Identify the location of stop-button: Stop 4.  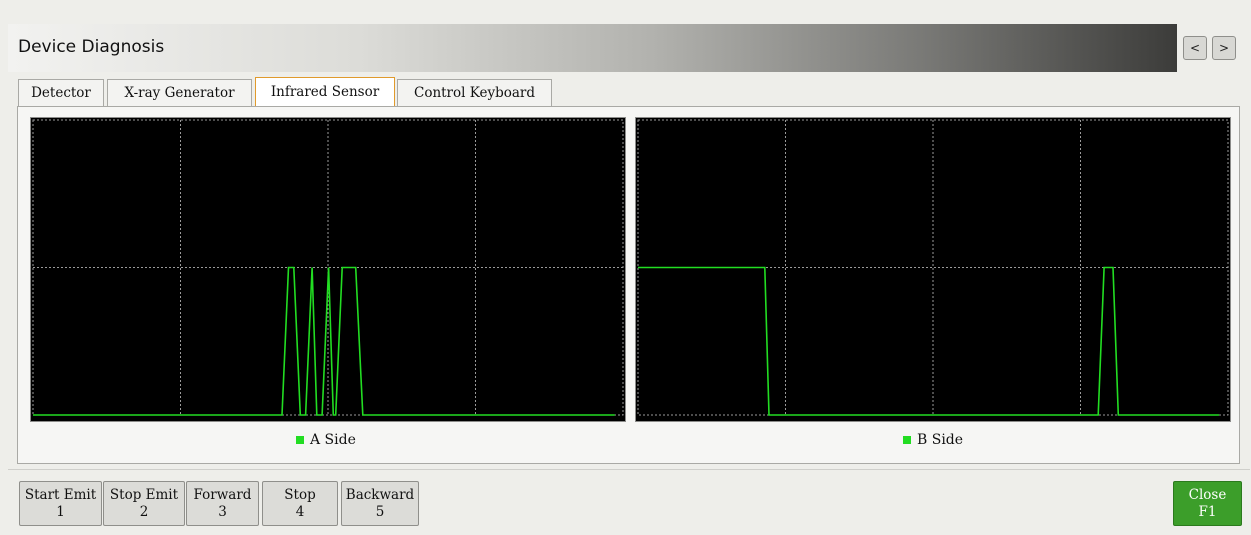
(300, 503).